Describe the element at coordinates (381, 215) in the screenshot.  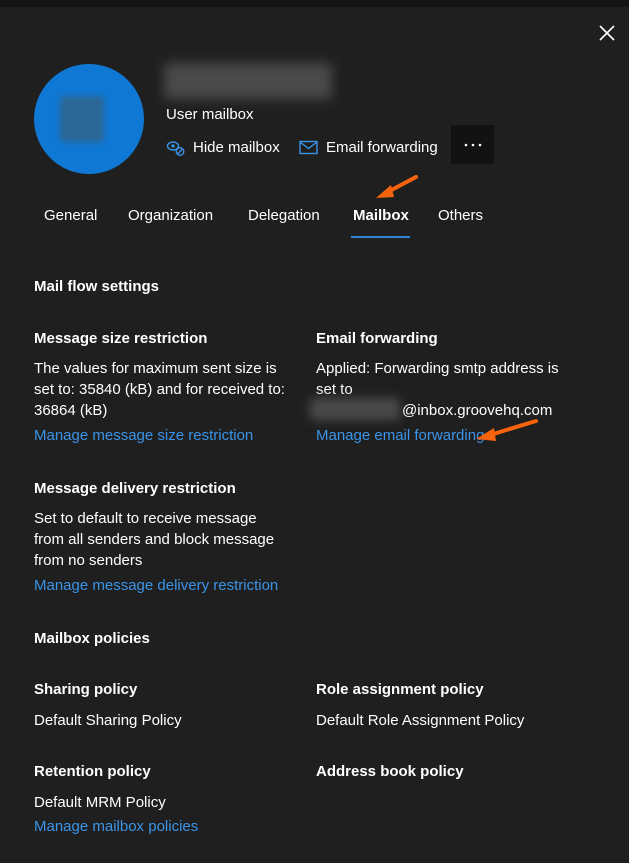
I see `tab-mailbox: Mailbox` at that location.